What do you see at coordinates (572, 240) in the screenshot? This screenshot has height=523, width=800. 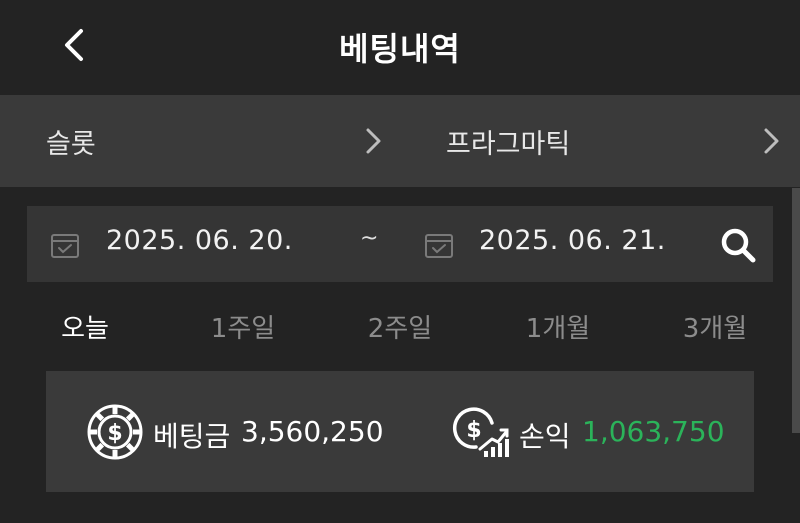 I see `end-date: 2025. 06. 21.` at bounding box center [572, 240].